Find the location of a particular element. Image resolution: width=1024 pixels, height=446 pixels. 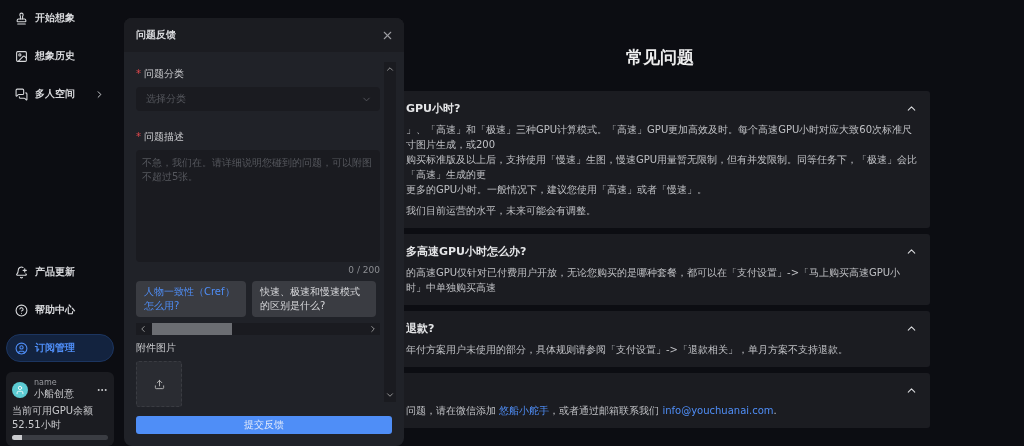

faq-answer: 年付方案用户未使用的部分，具体规则请参阅「支付设置」->「退款相关」，单月方案不支持退款。 is located at coordinates (627, 350).